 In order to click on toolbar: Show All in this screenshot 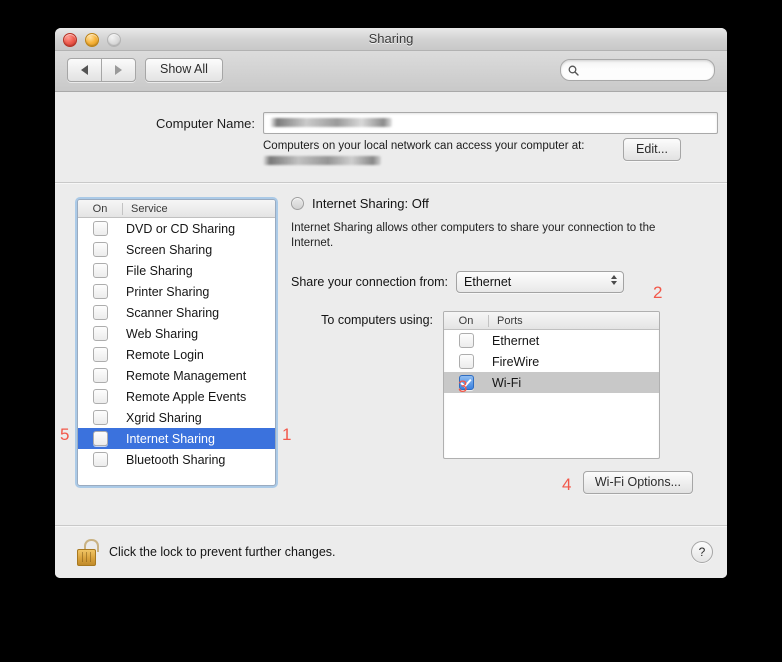, I will do `click(391, 71)`.